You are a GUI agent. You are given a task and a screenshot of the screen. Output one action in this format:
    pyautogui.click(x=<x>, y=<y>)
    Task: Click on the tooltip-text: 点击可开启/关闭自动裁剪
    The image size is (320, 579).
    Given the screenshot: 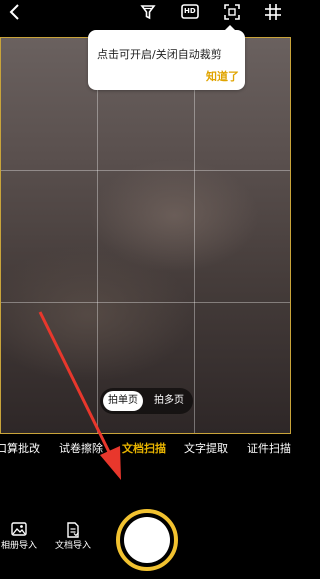 What is the action you would take?
    pyautogui.click(x=159, y=54)
    